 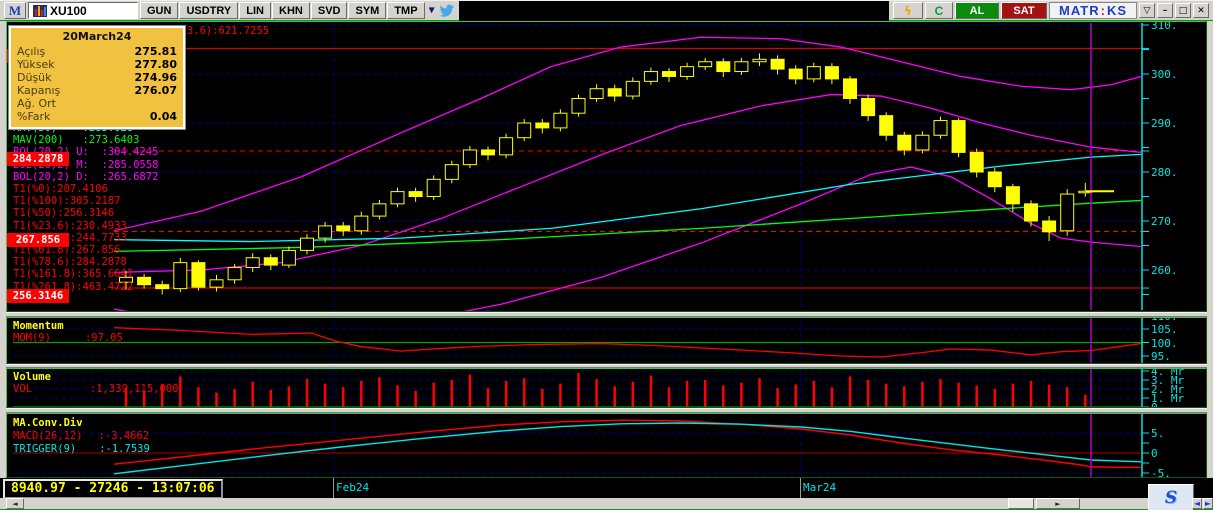 What do you see at coordinates (97, 116) in the screenshot?
I see `tooltip-row: %Fark 0.04` at bounding box center [97, 116].